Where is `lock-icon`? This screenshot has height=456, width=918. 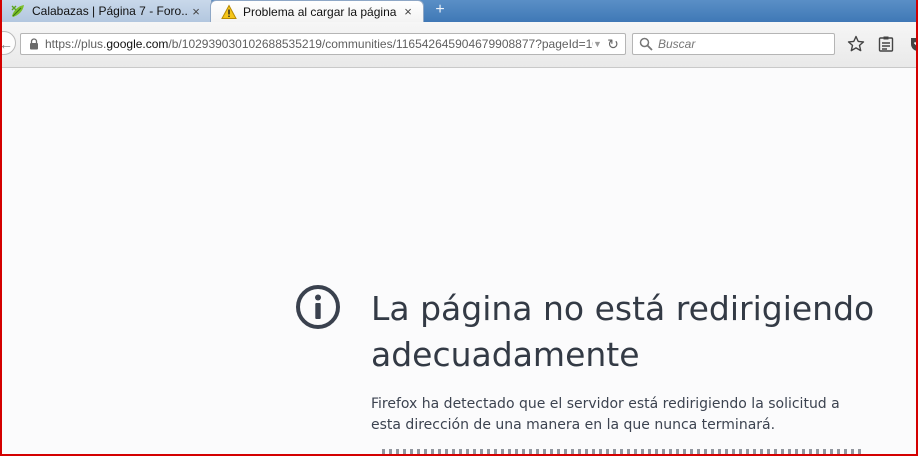
lock-icon is located at coordinates (34, 44).